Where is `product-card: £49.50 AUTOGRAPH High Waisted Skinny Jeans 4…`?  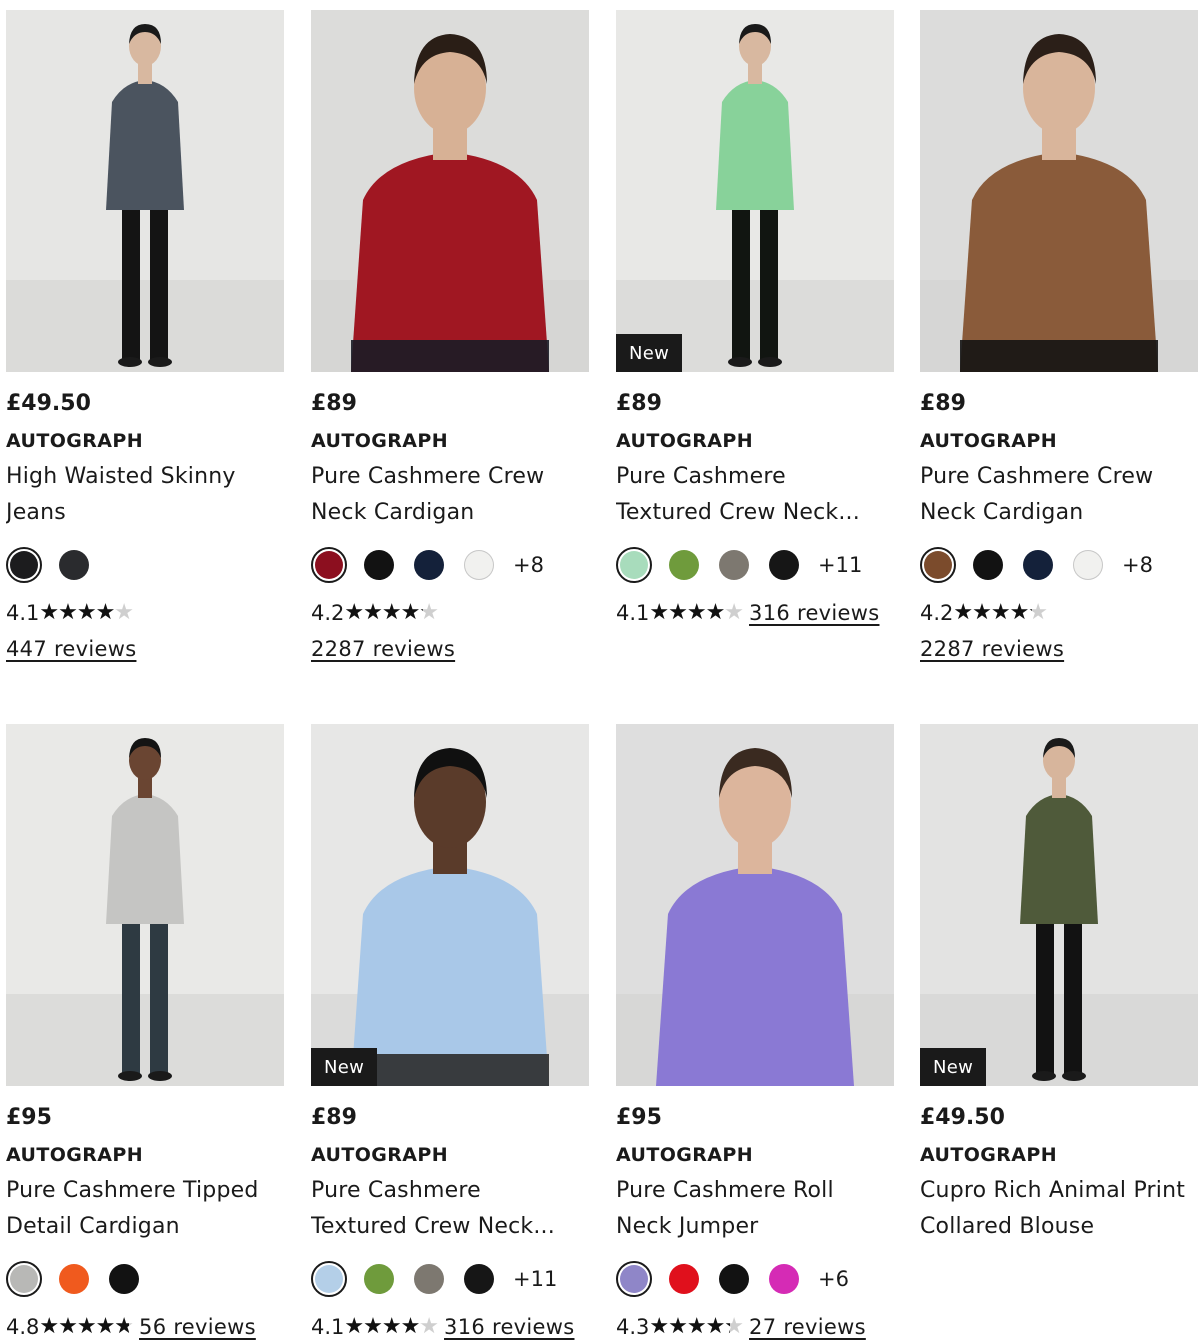
product-card: £49.50 AUTOGRAPH High Waisted Skinny Jeans 4… is located at coordinates (145, 337).